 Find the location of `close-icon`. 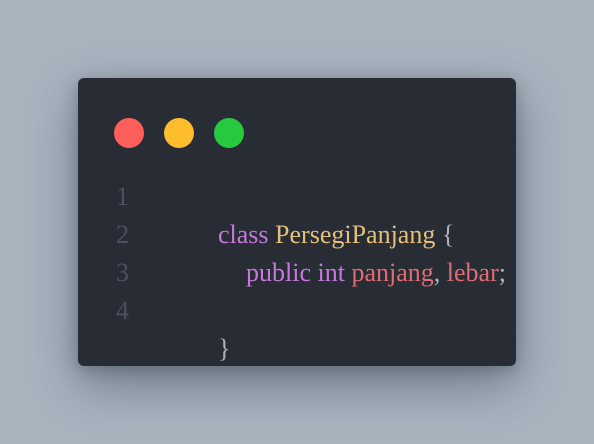

close-icon is located at coordinates (129, 133).